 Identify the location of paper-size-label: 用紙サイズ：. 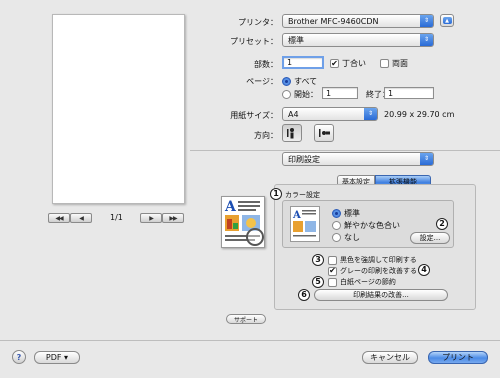
(254, 115).